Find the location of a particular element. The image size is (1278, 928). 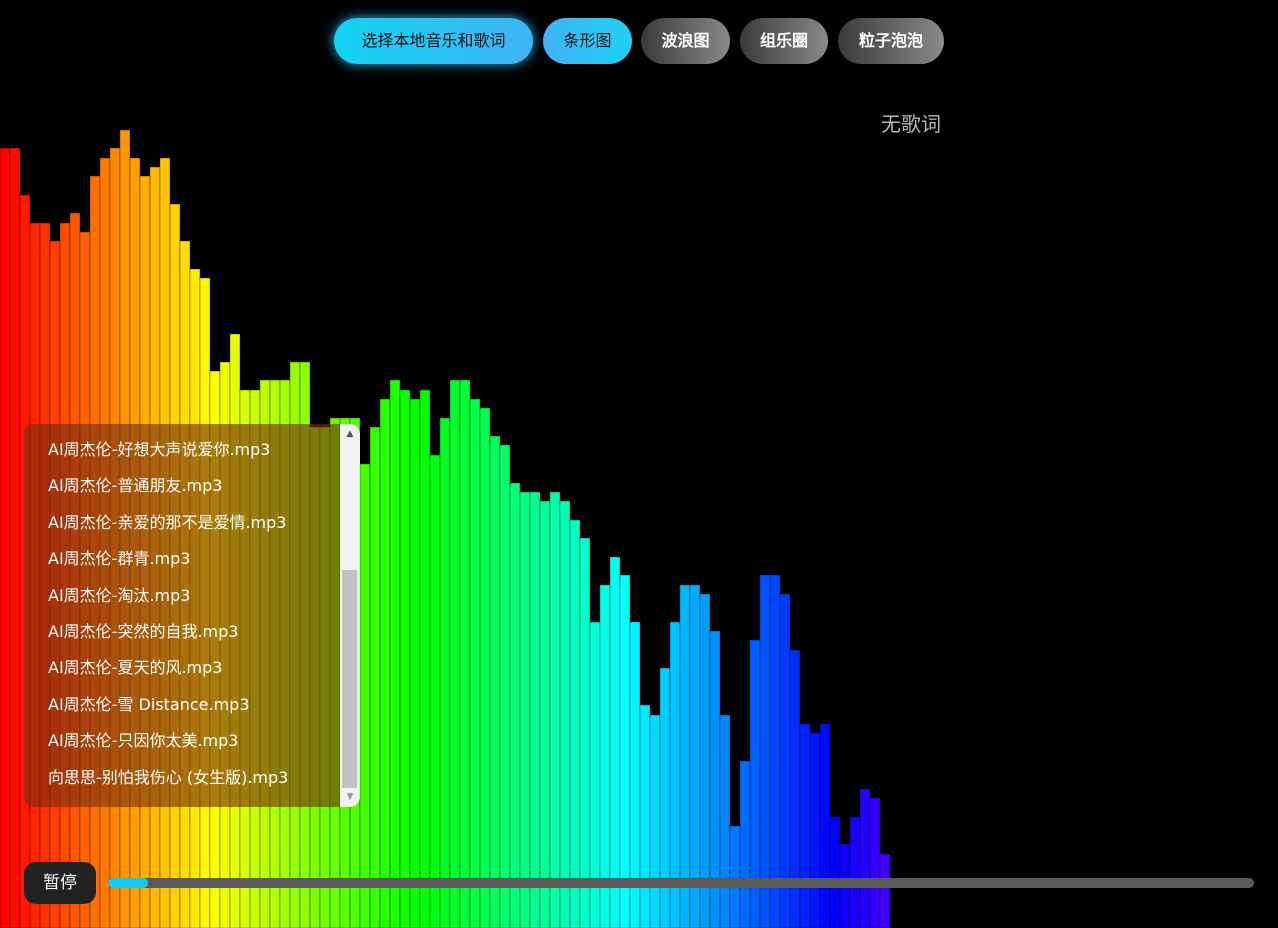

wave-mode-button: 波浪图 is located at coordinates (685, 41).